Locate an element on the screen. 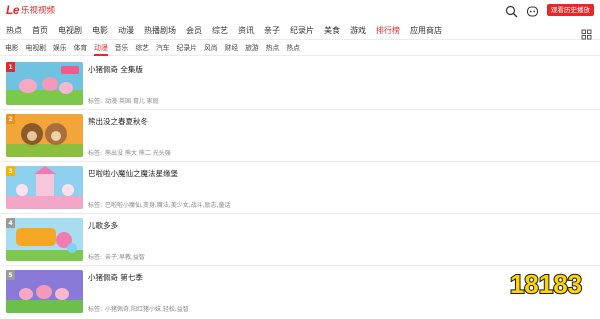 The width and height of the screenshot is (600, 319). video-tags: 标签: 动漫 英国 育儿 家庭 is located at coordinates (123, 100).